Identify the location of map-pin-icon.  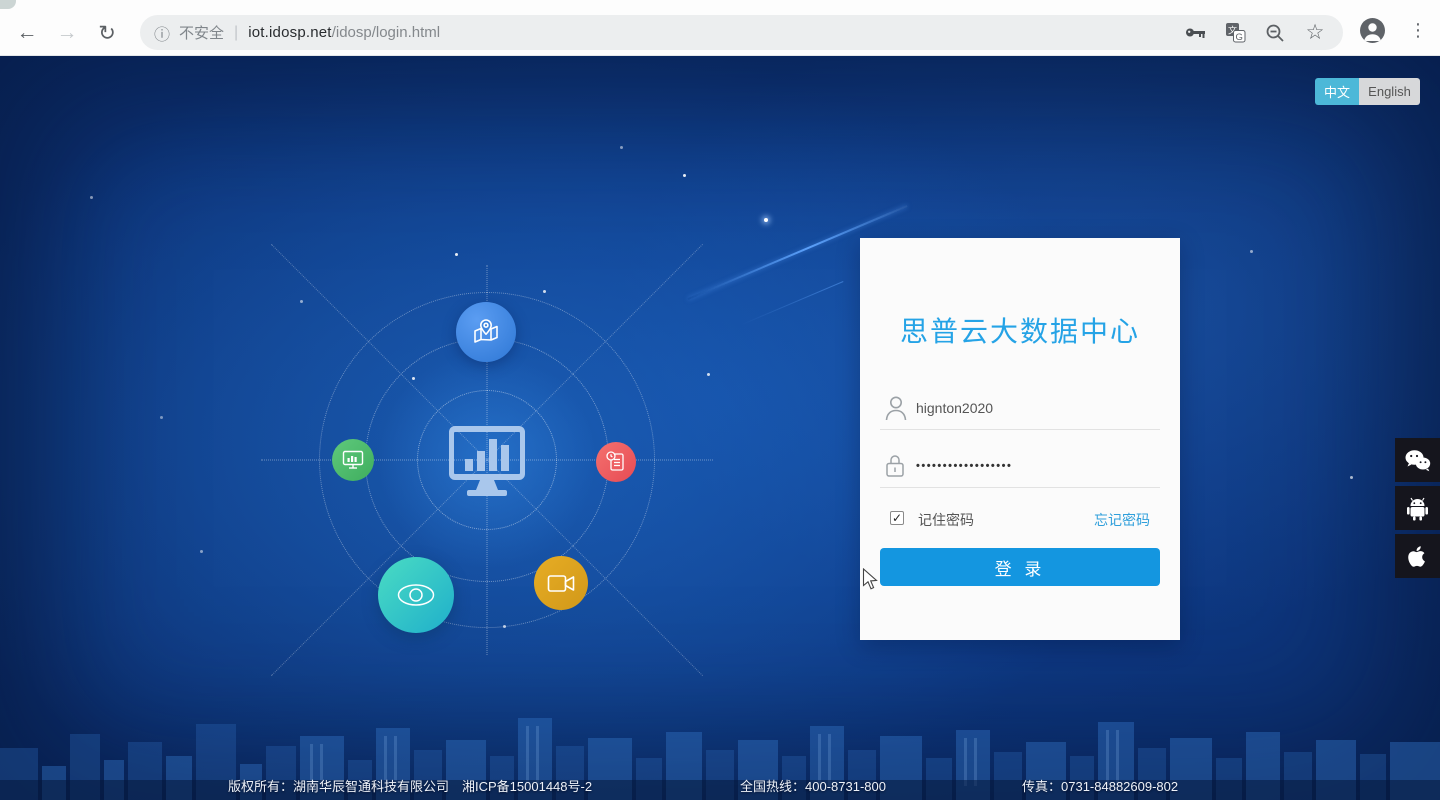
(486, 331).